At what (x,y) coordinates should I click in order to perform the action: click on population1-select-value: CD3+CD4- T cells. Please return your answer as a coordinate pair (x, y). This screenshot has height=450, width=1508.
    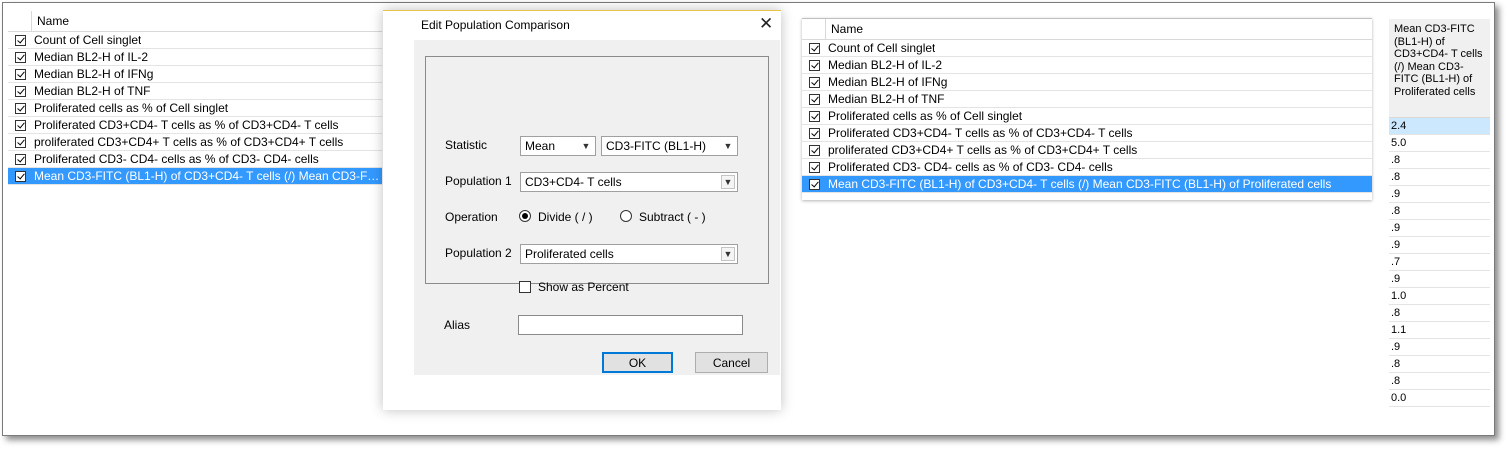
    Looking at the image, I should click on (573, 182).